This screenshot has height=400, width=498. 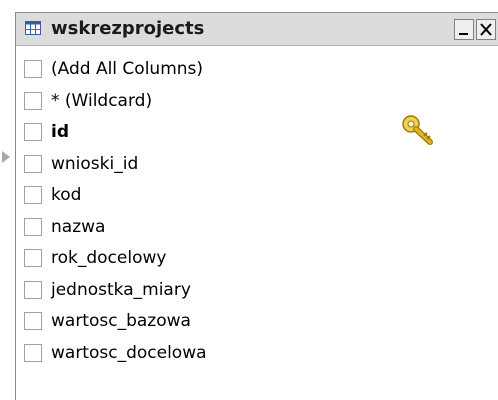 What do you see at coordinates (127, 69) in the screenshot?
I see `column-label: (Add All Columns)` at bounding box center [127, 69].